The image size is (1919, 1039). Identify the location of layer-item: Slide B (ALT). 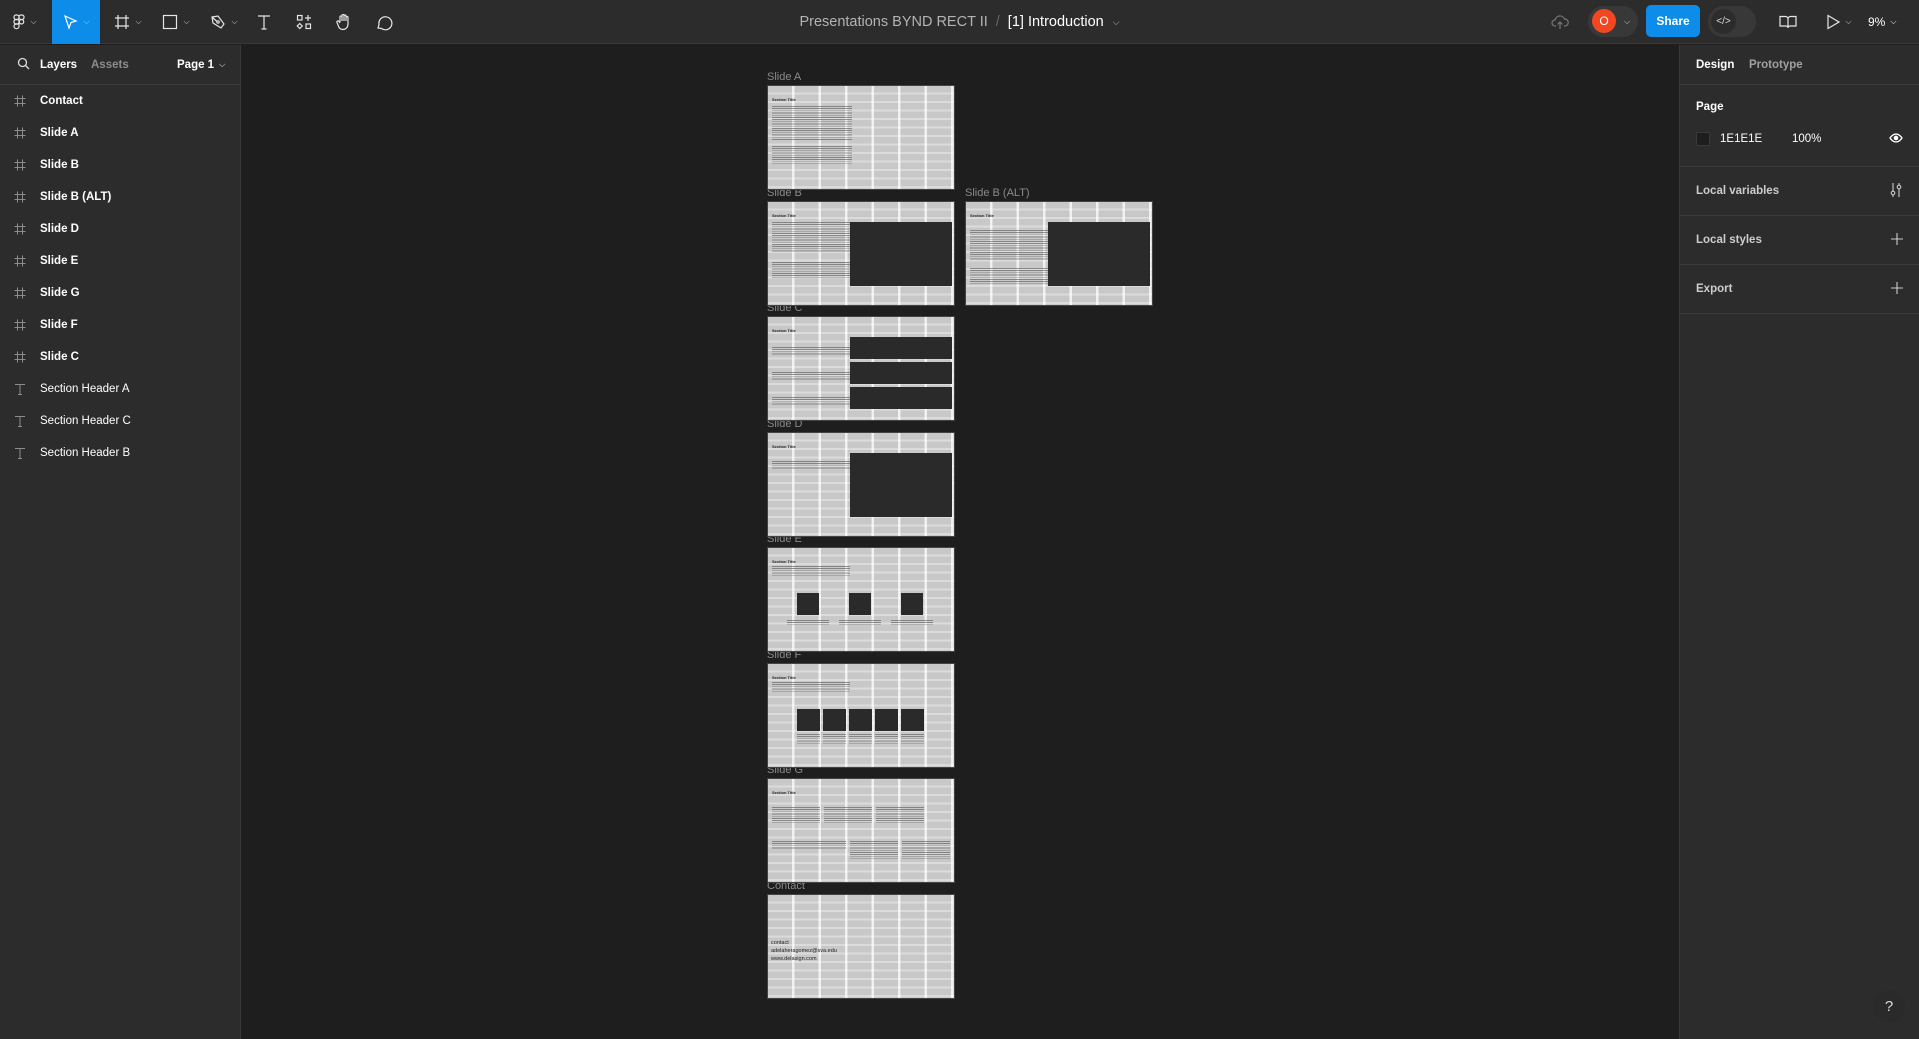
(120, 197).